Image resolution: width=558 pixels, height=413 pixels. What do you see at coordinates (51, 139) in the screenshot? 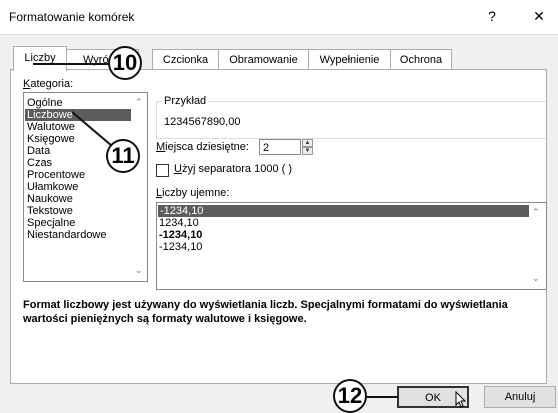
I see `category-item: Księgowe` at bounding box center [51, 139].